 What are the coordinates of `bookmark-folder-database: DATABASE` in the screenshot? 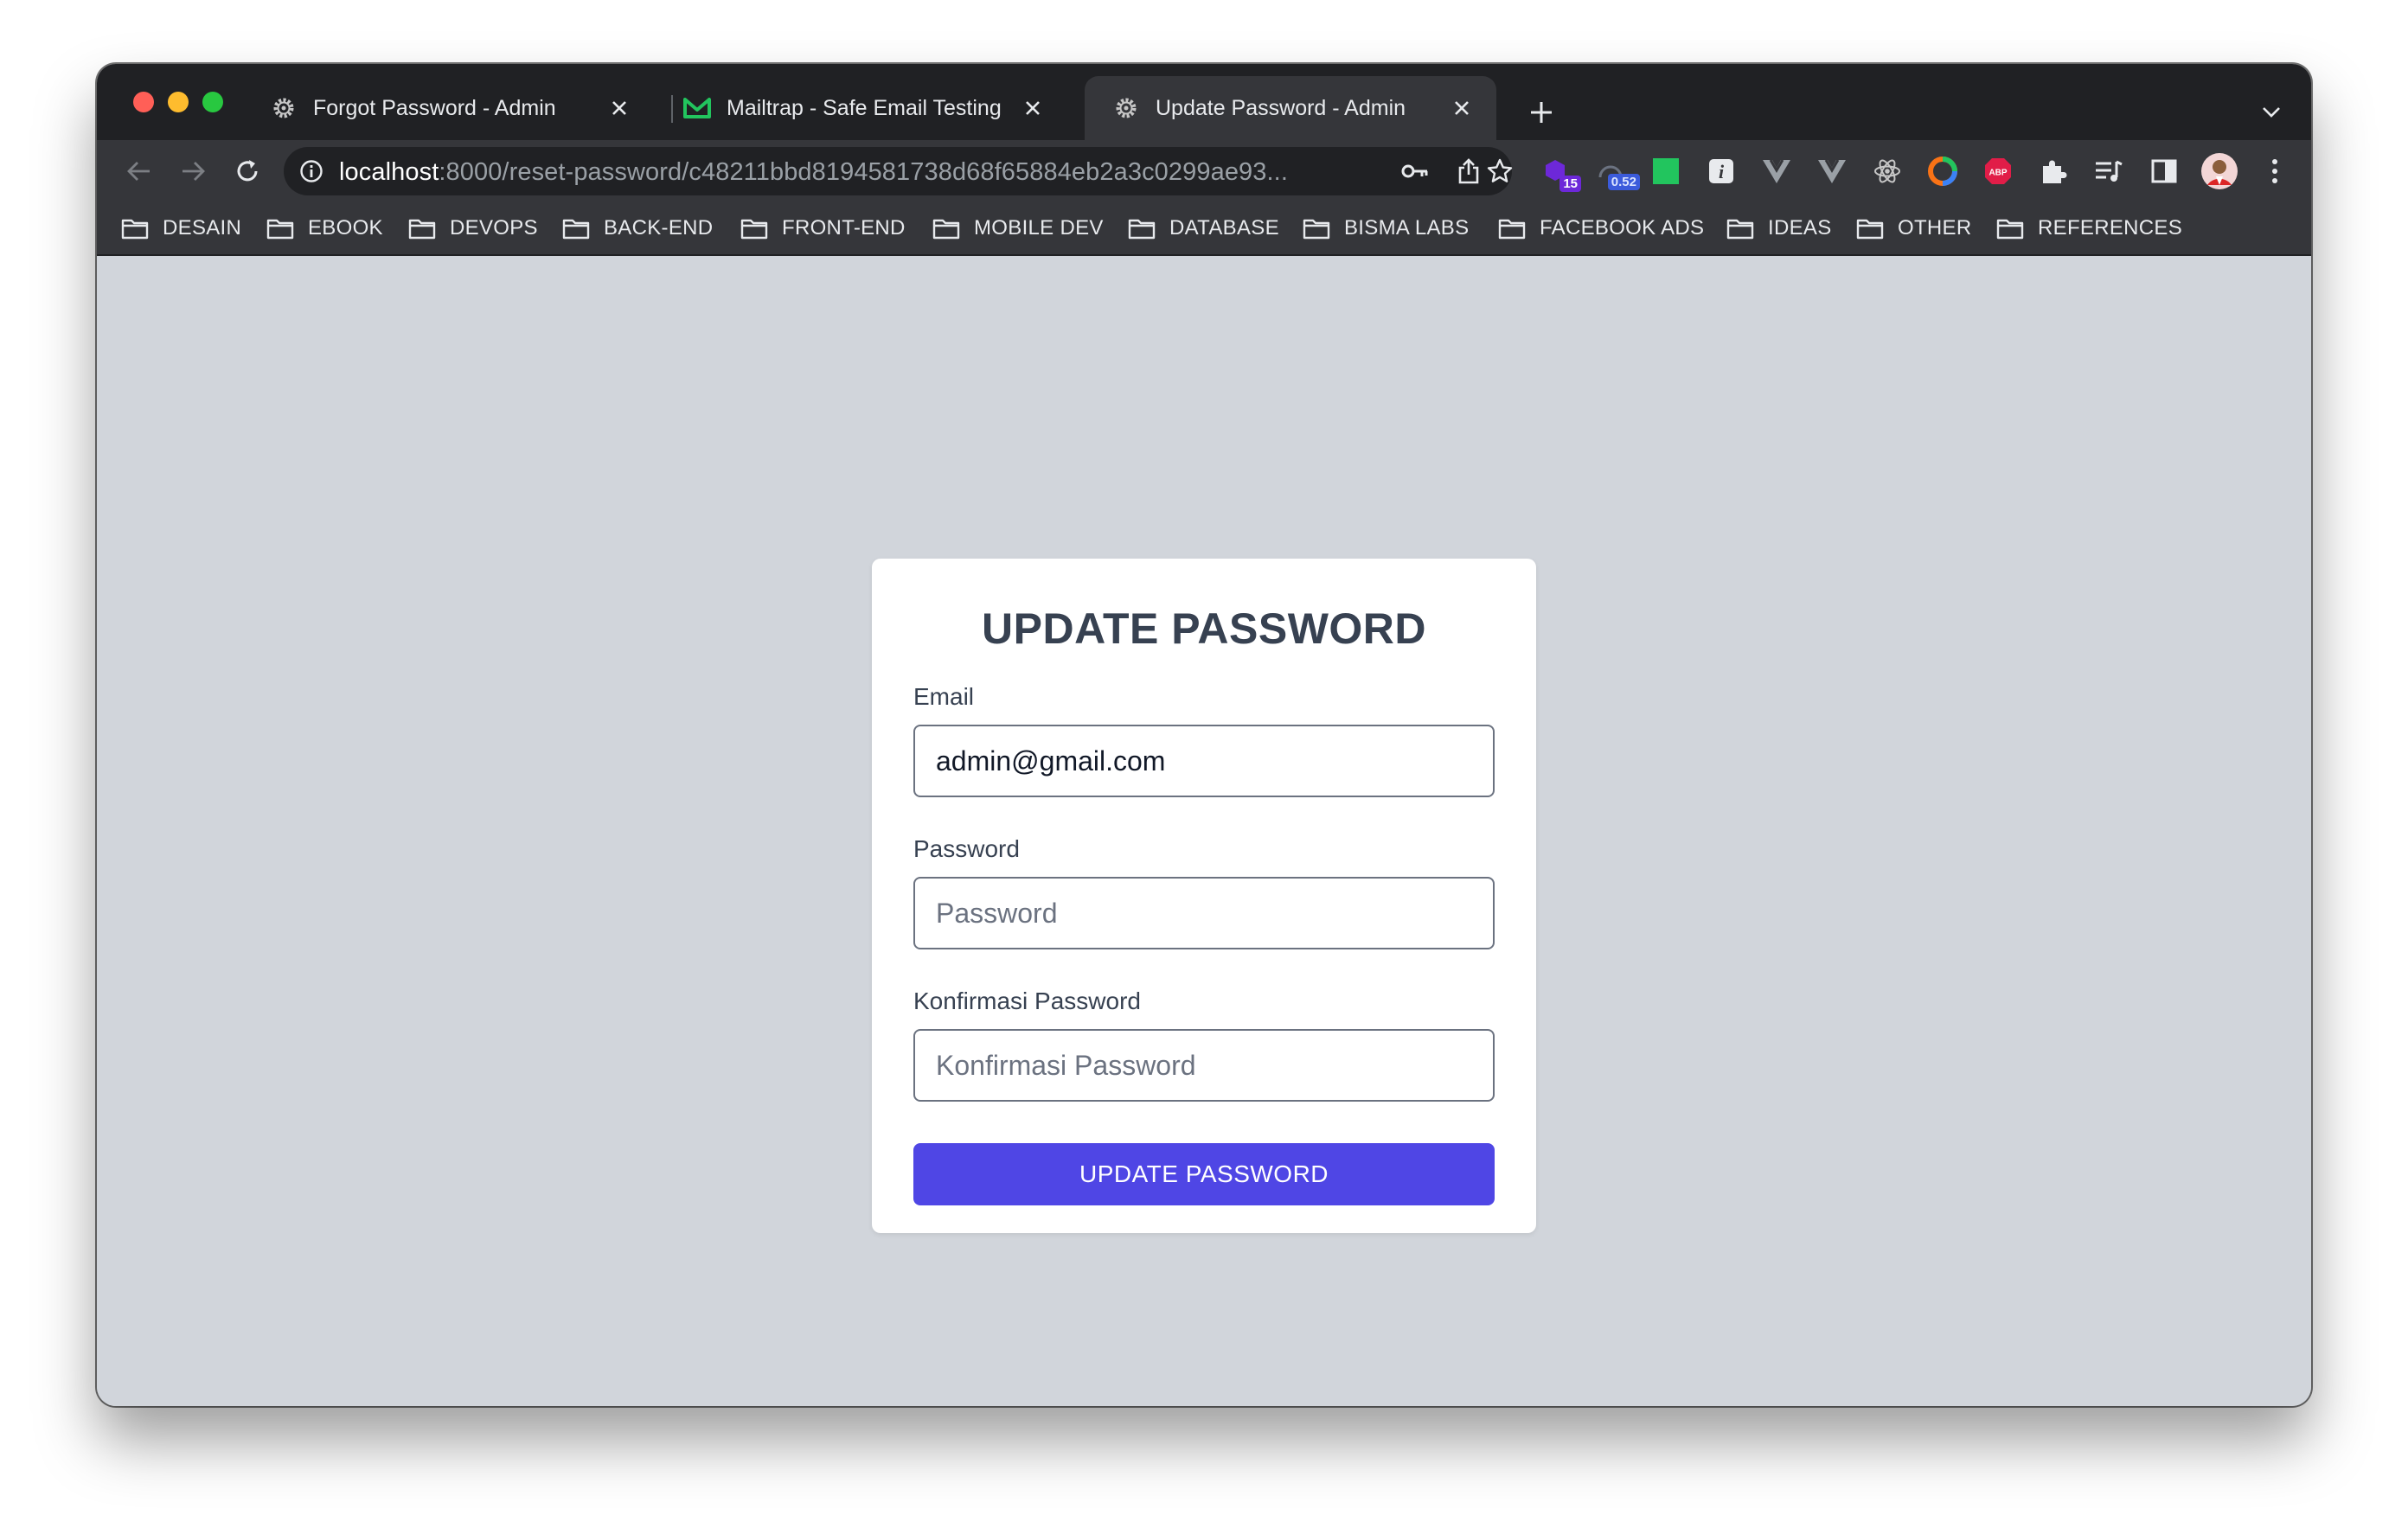 It's located at (1203, 228).